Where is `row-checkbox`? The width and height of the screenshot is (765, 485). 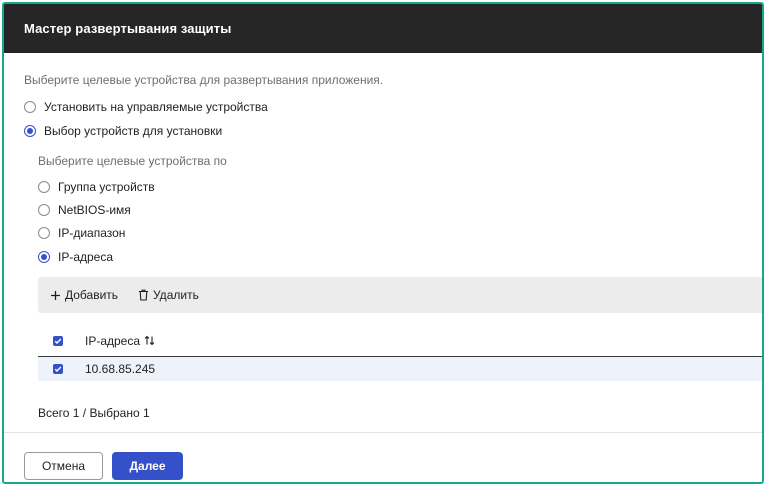 row-checkbox is located at coordinates (58, 369).